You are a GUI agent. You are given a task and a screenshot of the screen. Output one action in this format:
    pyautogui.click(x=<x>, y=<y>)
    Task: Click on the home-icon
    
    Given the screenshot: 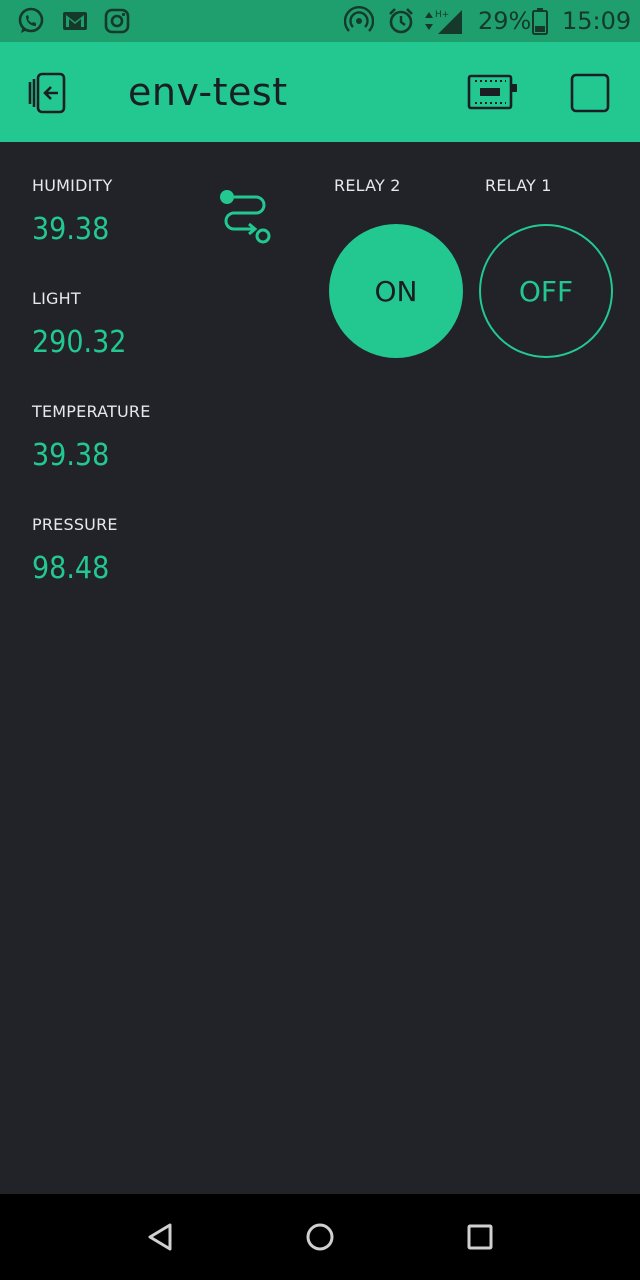 What is the action you would take?
    pyautogui.click(x=320, y=1237)
    